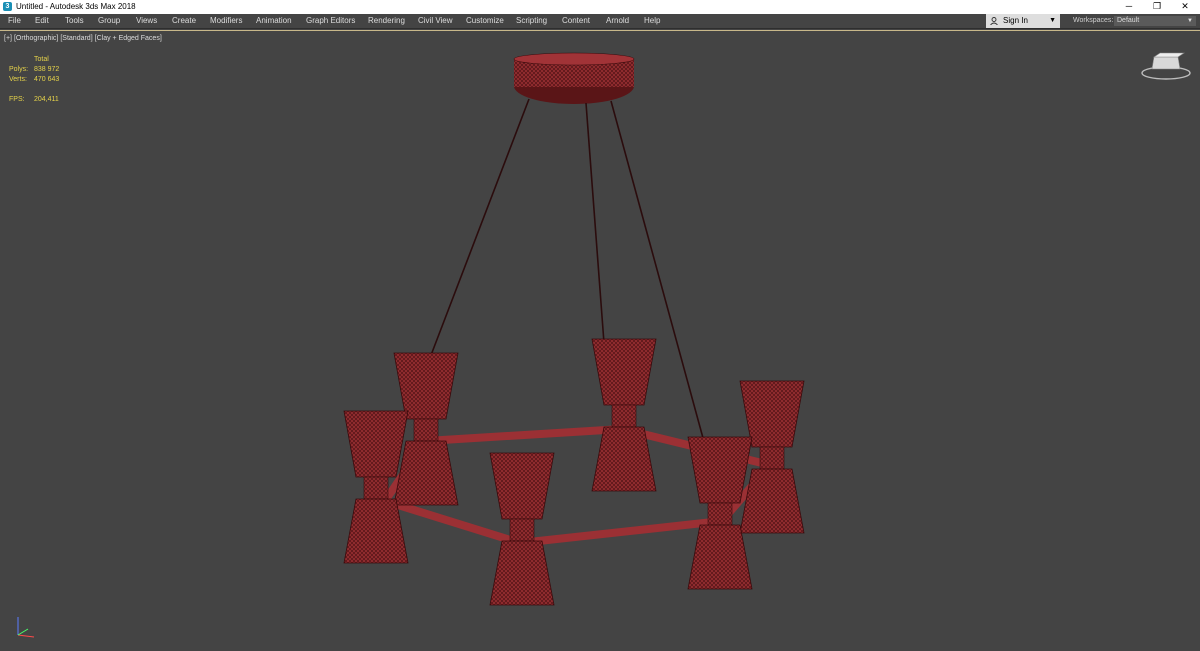 This screenshot has height=651, width=1200. Describe the element at coordinates (574, 78) in the screenshot. I see `ceiling-canopy` at that location.